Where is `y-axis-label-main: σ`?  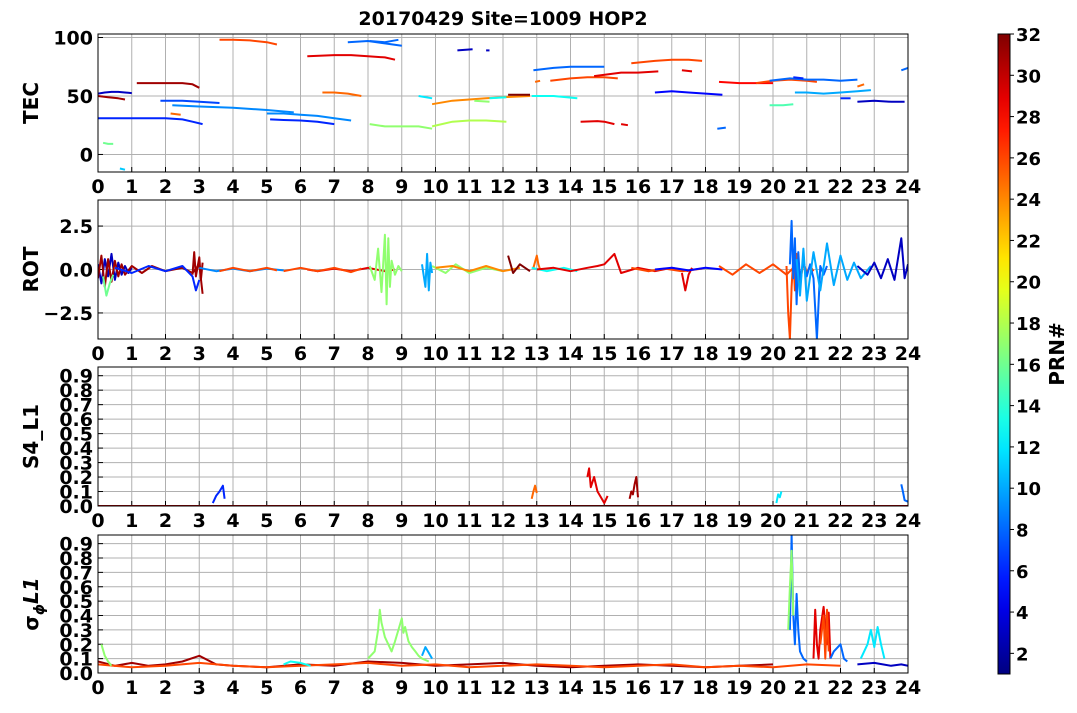 y-axis-label-main: σ is located at coordinates (31, 623).